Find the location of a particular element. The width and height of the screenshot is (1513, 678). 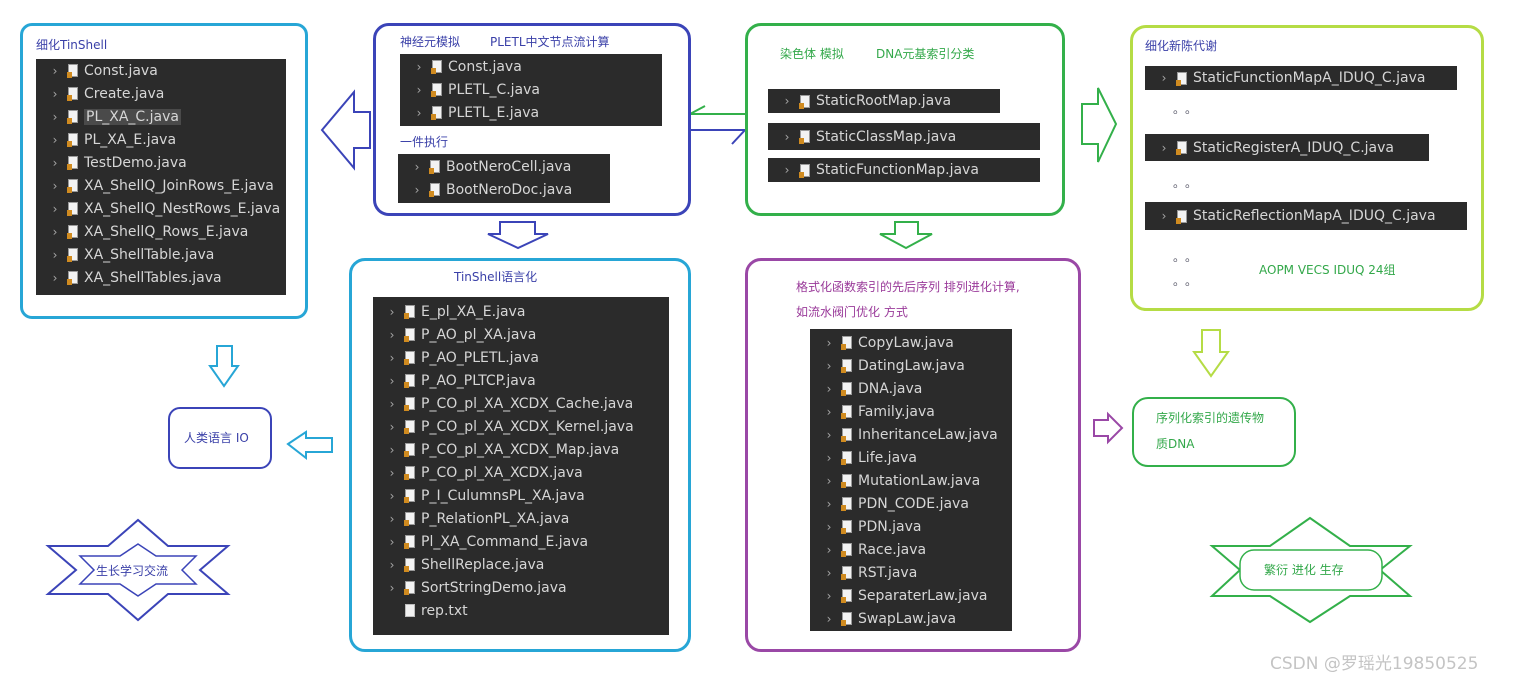

file-row: › P_CO_pl_XA_XCDX_Kernel.java is located at coordinates (503, 426).